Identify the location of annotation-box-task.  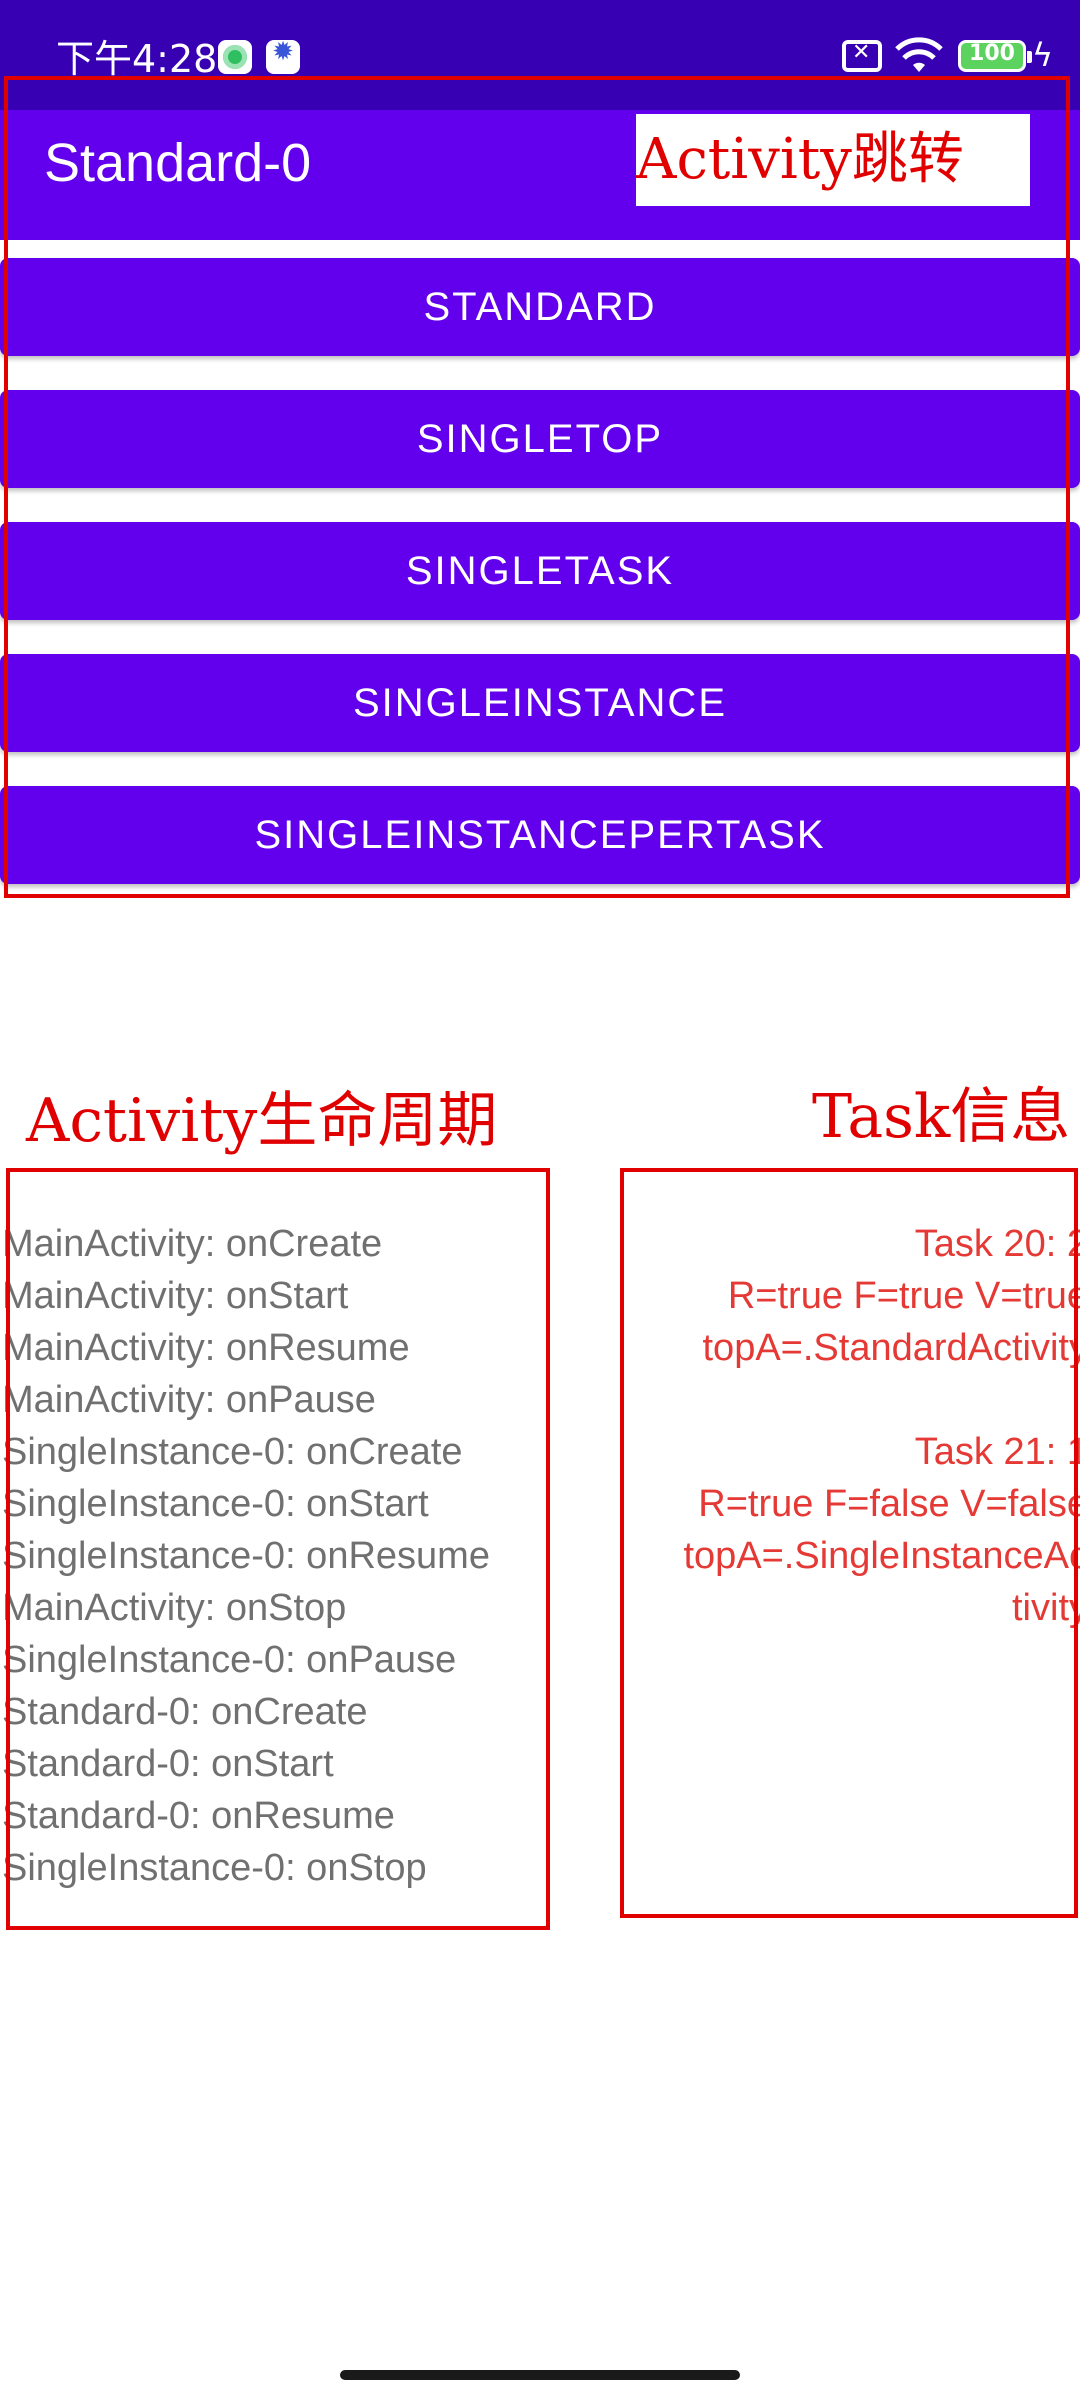
(849, 1543).